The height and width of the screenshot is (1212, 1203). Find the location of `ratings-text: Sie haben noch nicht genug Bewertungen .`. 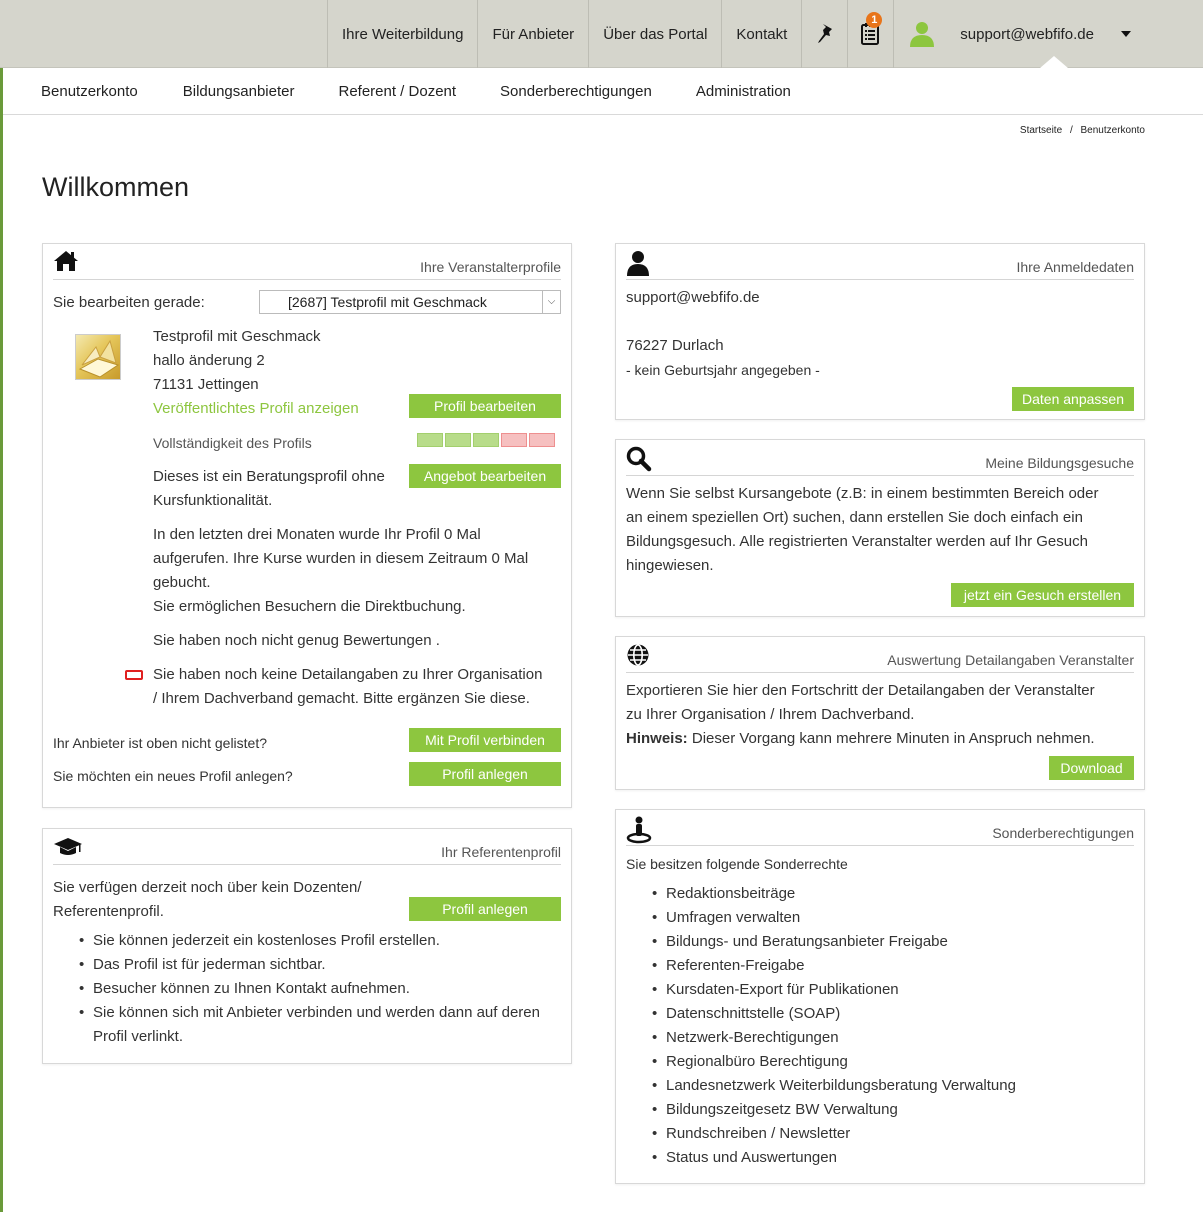

ratings-text: Sie haben noch nicht genug Bewertungen . is located at coordinates (296, 640).